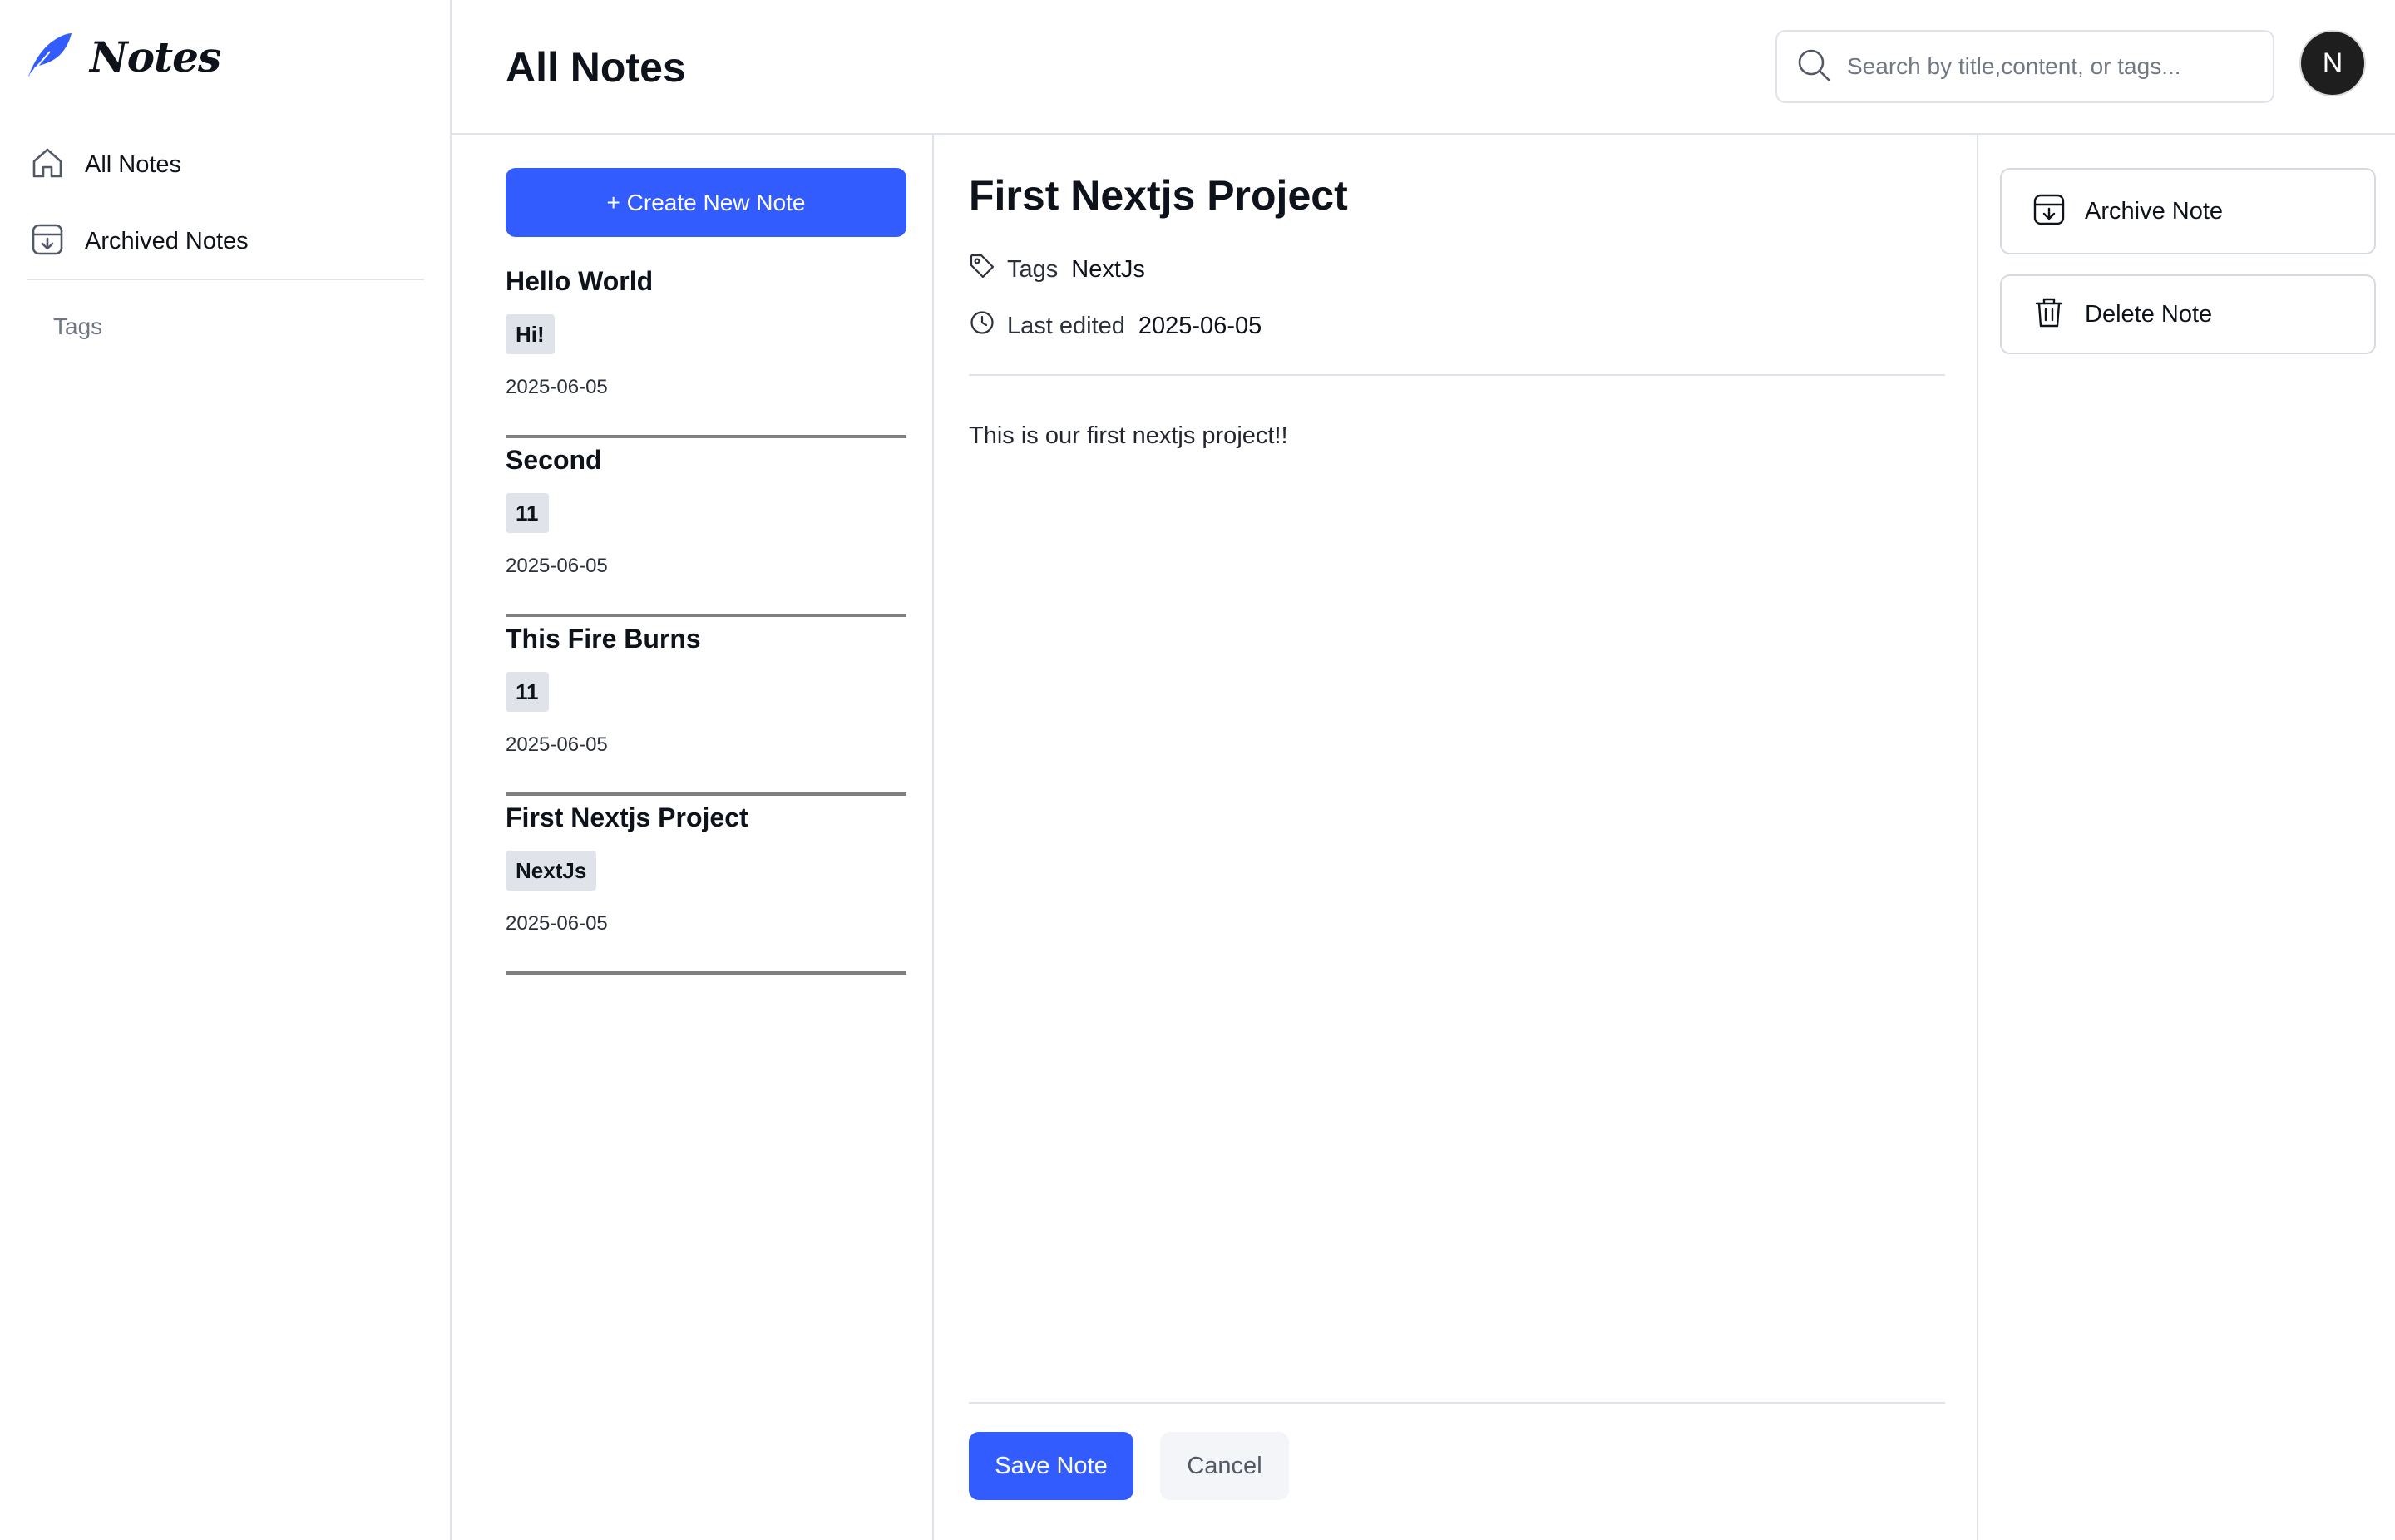 The image size is (2395, 1540). Describe the element at coordinates (596, 67) in the screenshot. I see `page-title: All Notes` at that location.